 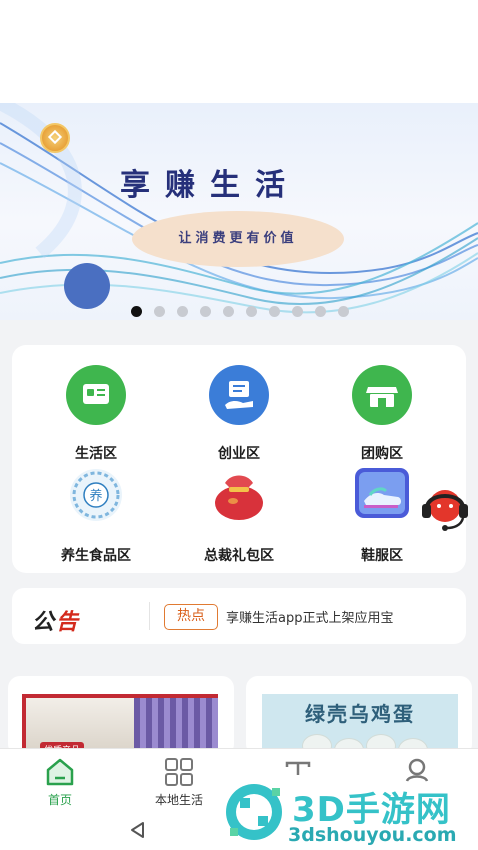 I want to click on brand-logo-icon, so click(x=55, y=138).